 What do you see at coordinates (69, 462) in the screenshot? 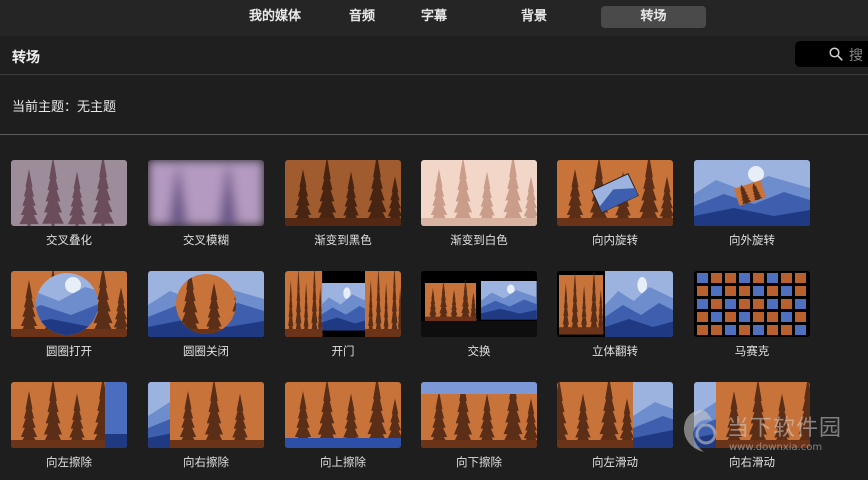
I see `transition-label: 向左擦除` at bounding box center [69, 462].